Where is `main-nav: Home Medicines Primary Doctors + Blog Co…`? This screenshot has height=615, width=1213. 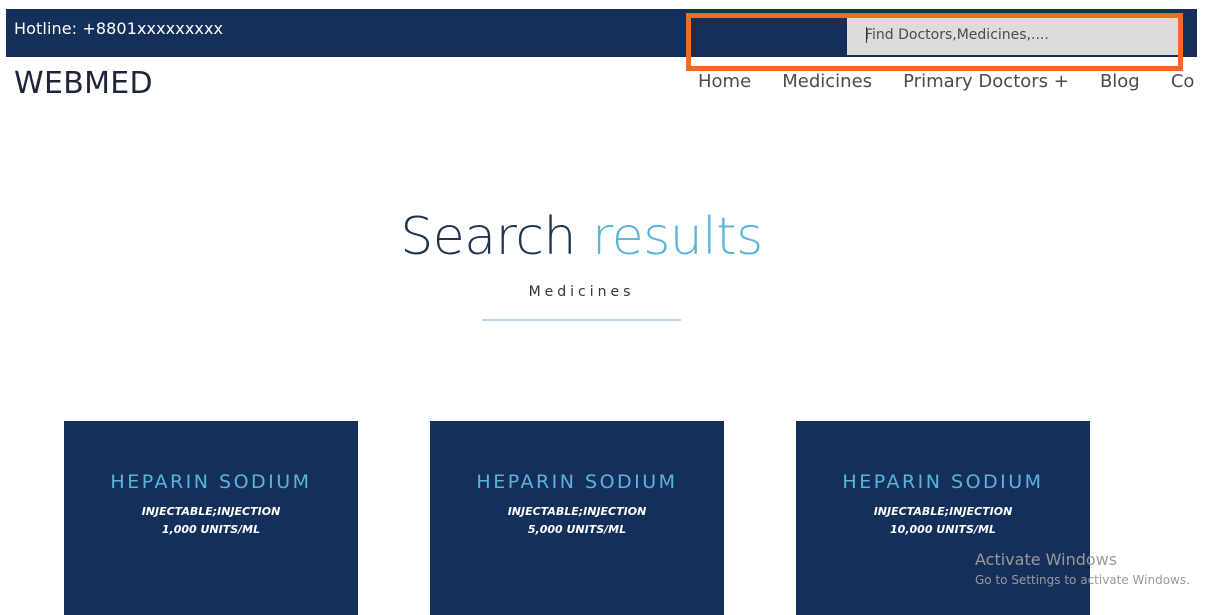 main-nav: Home Medicines Primary Doctors + Blog Co… is located at coordinates (946, 84).